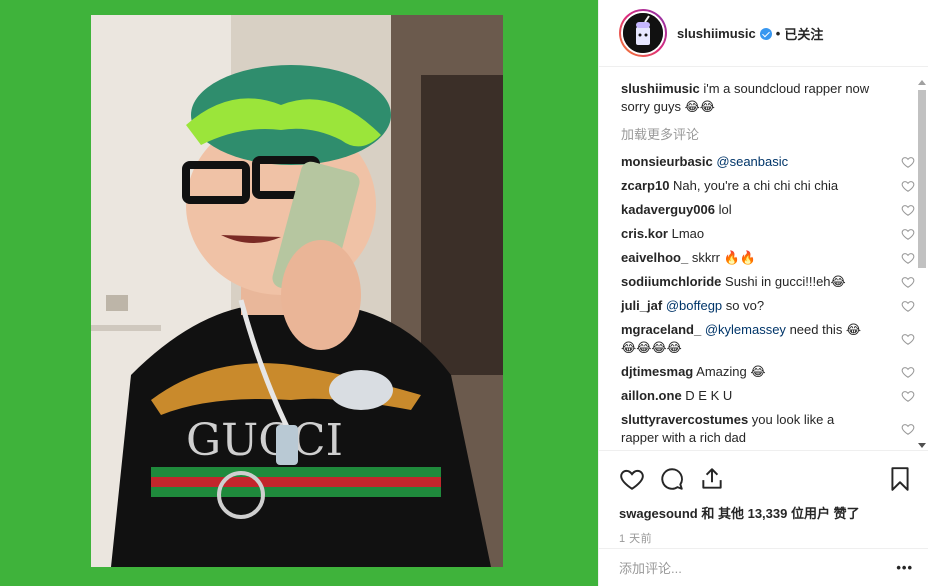  Describe the element at coordinates (654, 257) in the screenshot. I see `comment-username: eaivelhoo_` at that location.